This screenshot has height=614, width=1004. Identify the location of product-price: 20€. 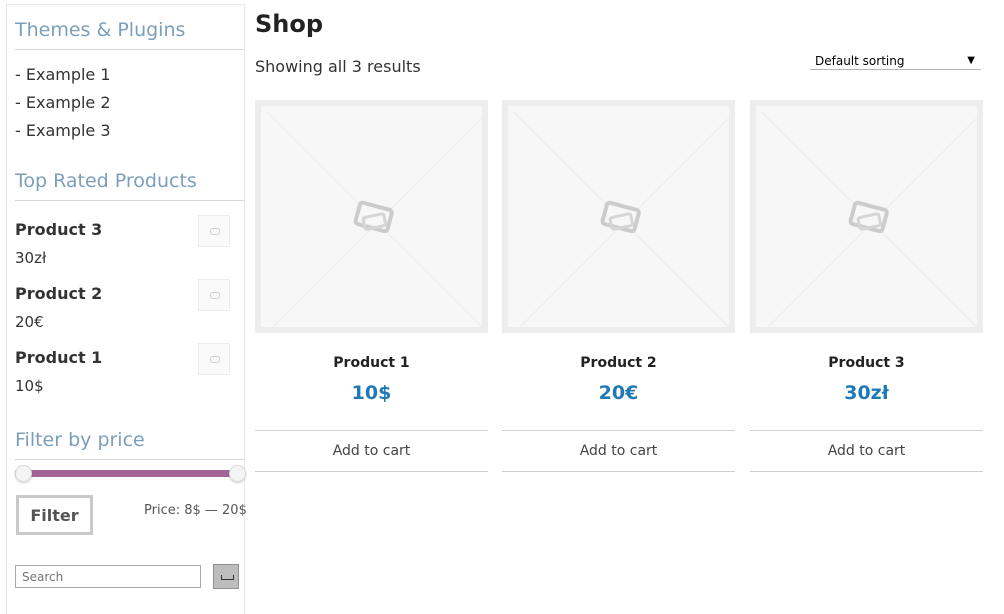
(618, 393).